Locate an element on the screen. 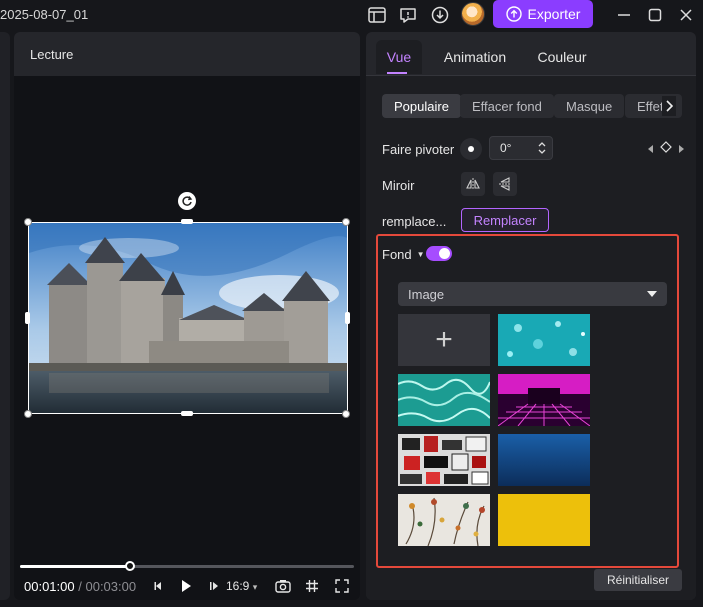 The height and width of the screenshot is (607, 703). background-thumb-partial-dark is located at coordinates (444, 557).